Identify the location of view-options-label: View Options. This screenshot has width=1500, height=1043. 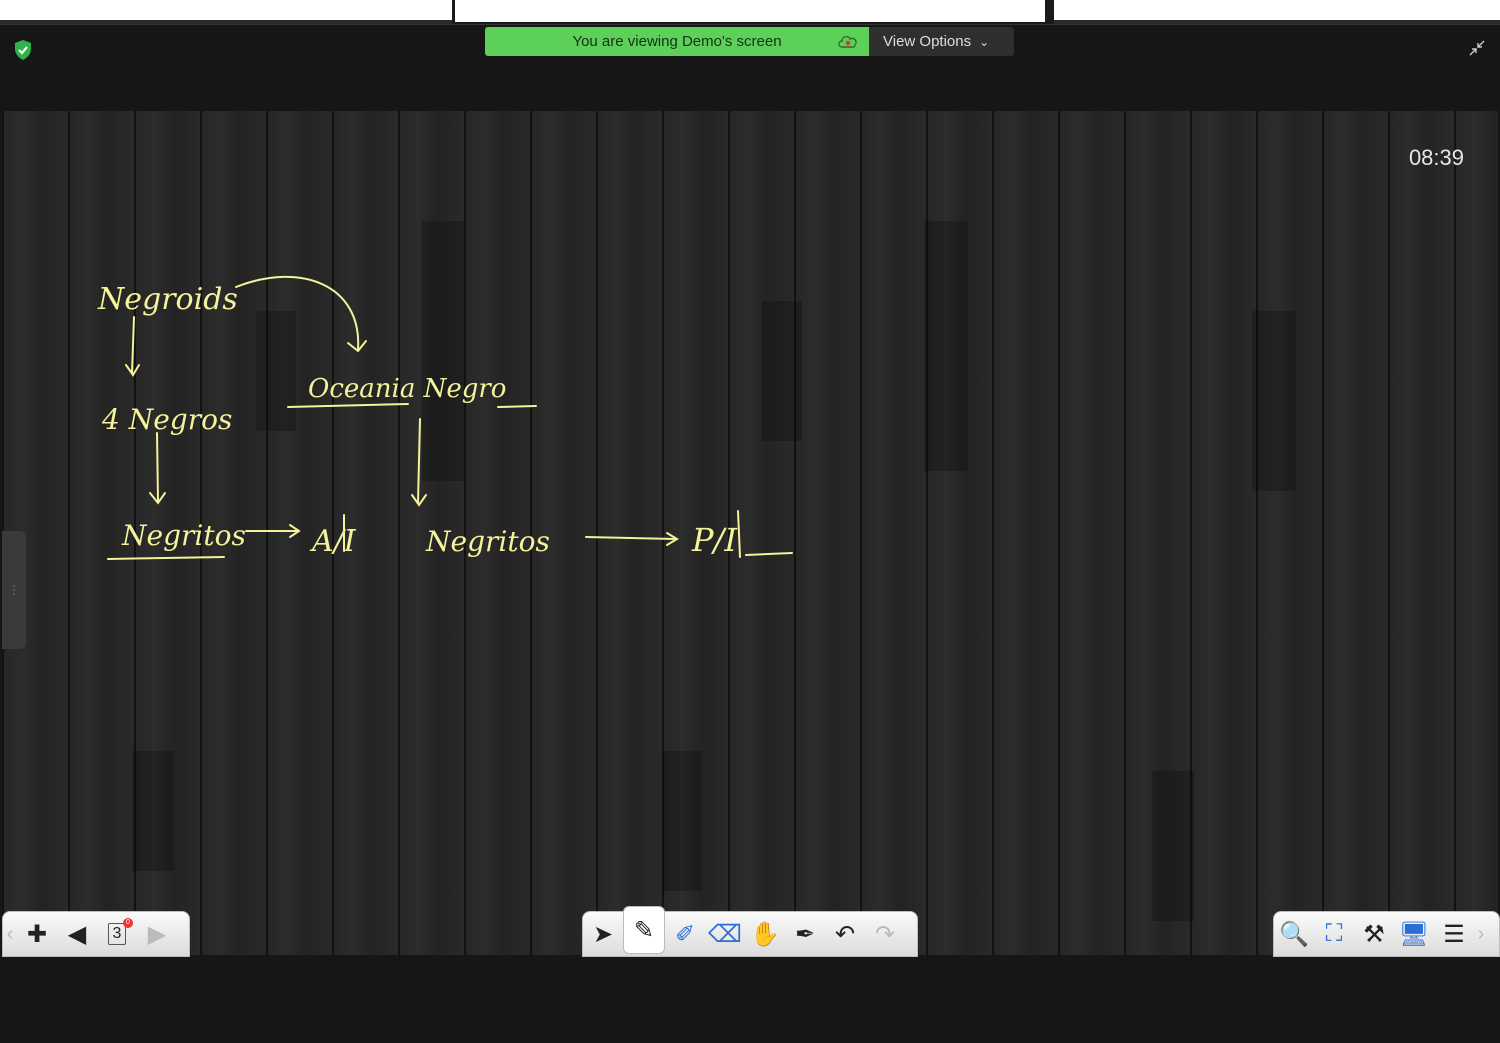
(927, 41).